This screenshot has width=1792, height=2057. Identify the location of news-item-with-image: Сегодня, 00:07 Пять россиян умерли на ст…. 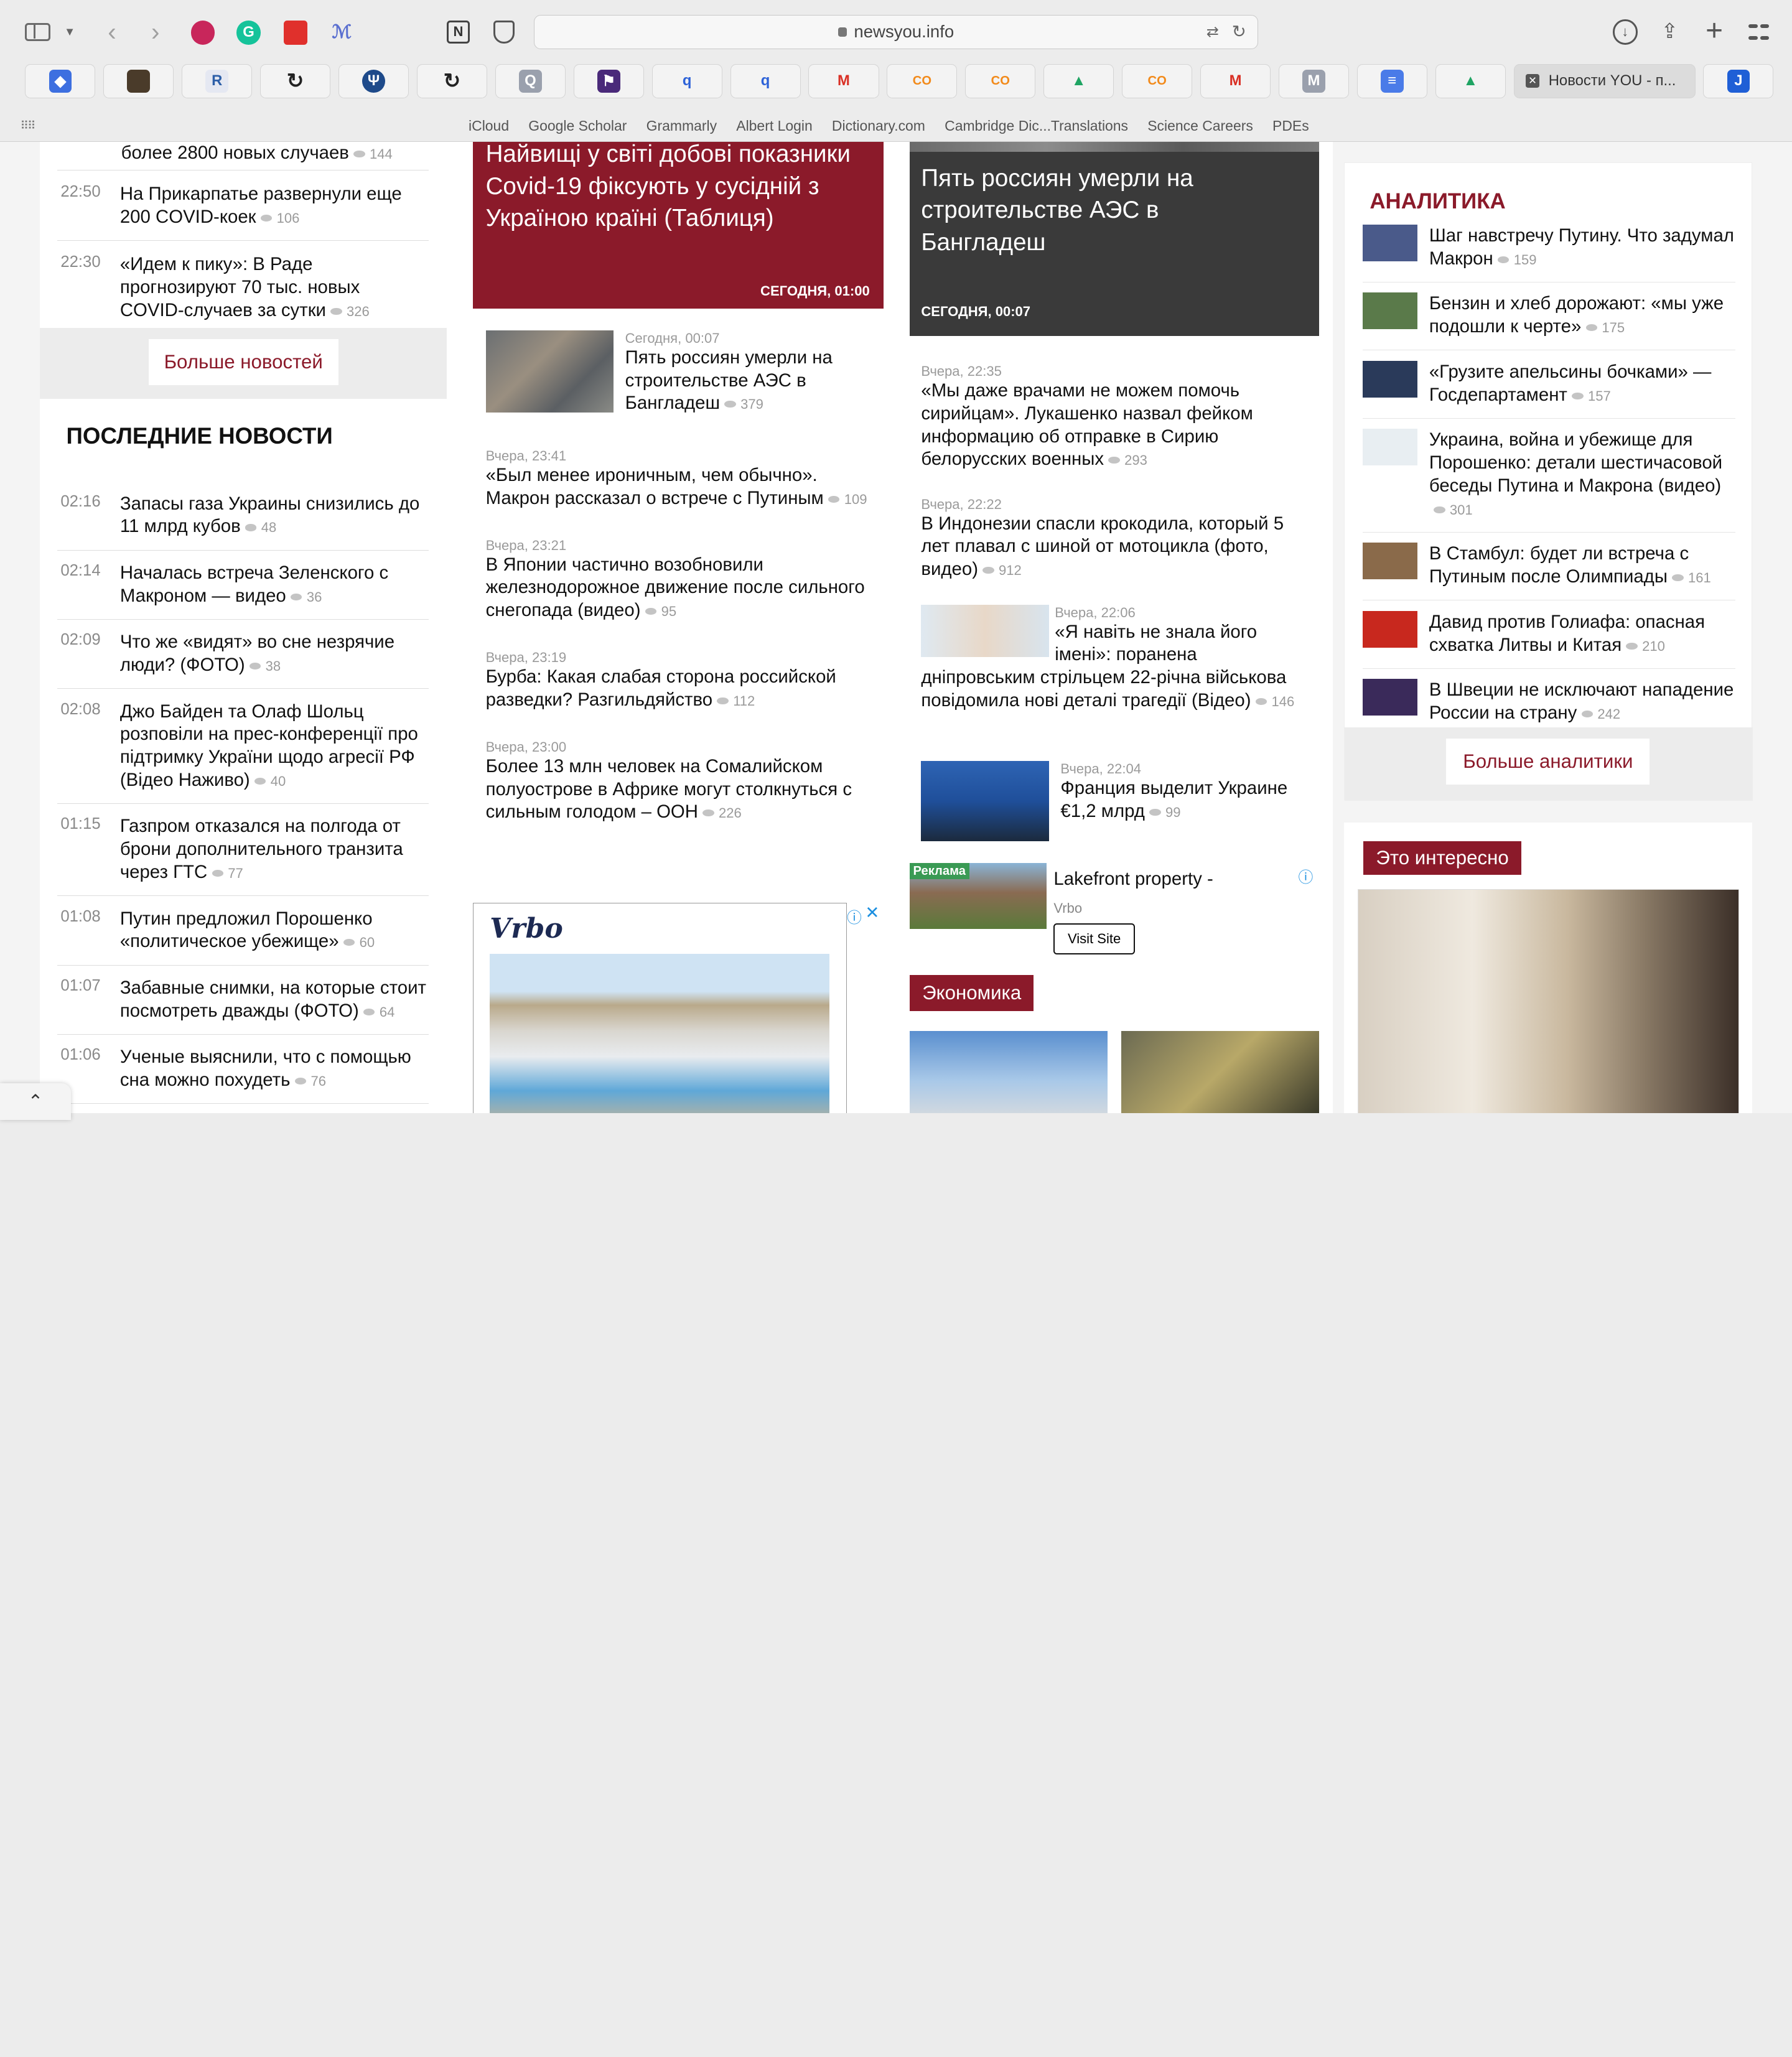
(680, 373).